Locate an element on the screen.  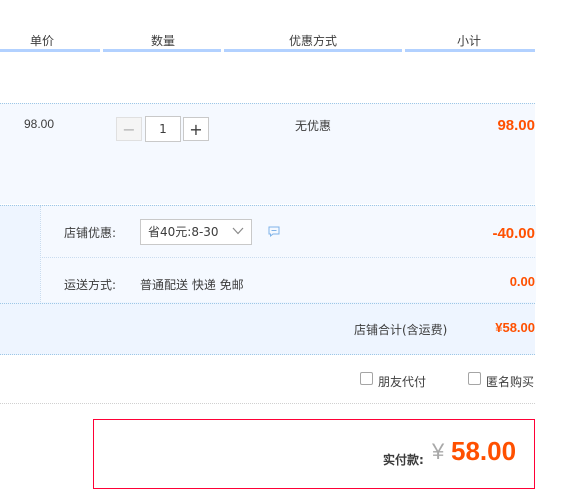
anonymous-purchase-checkbox is located at coordinates (474, 378).